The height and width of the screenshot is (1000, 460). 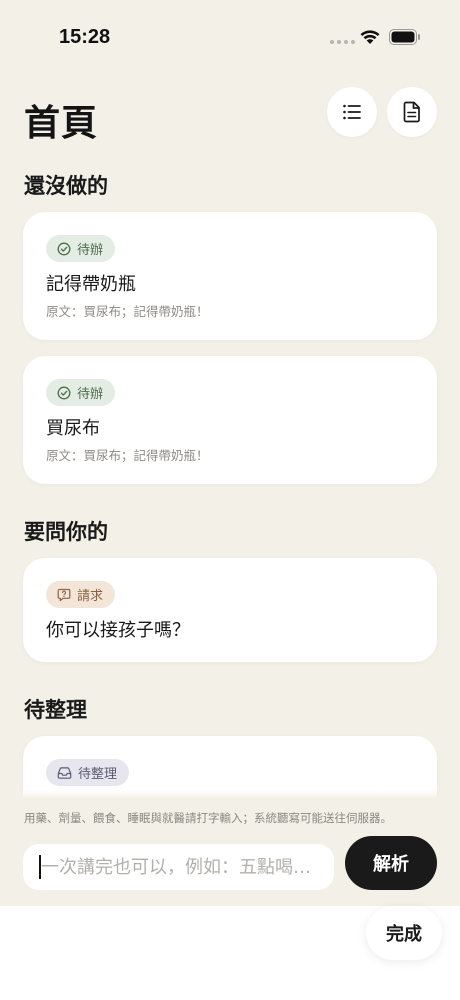 What do you see at coordinates (85, 37) in the screenshot?
I see `status-time: 15:28` at bounding box center [85, 37].